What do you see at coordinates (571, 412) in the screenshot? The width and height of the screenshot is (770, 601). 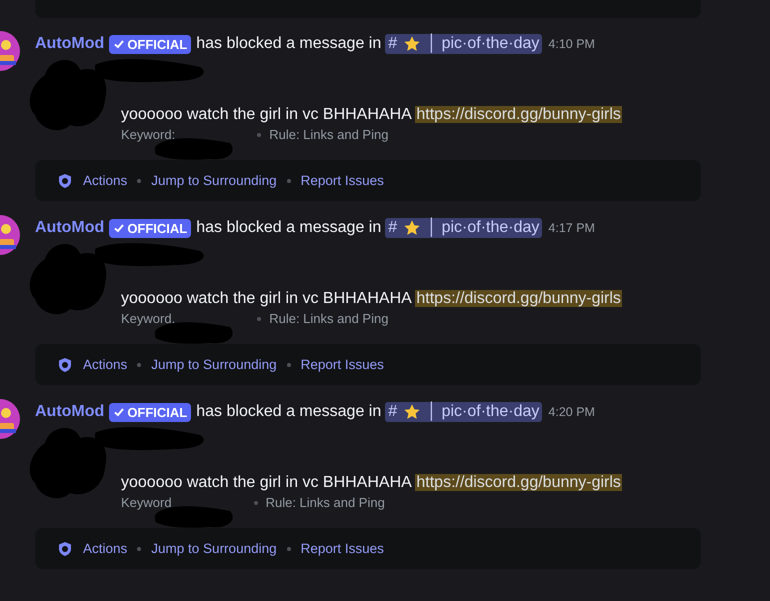 I see `timestamp: 4:20 PM` at bounding box center [571, 412].